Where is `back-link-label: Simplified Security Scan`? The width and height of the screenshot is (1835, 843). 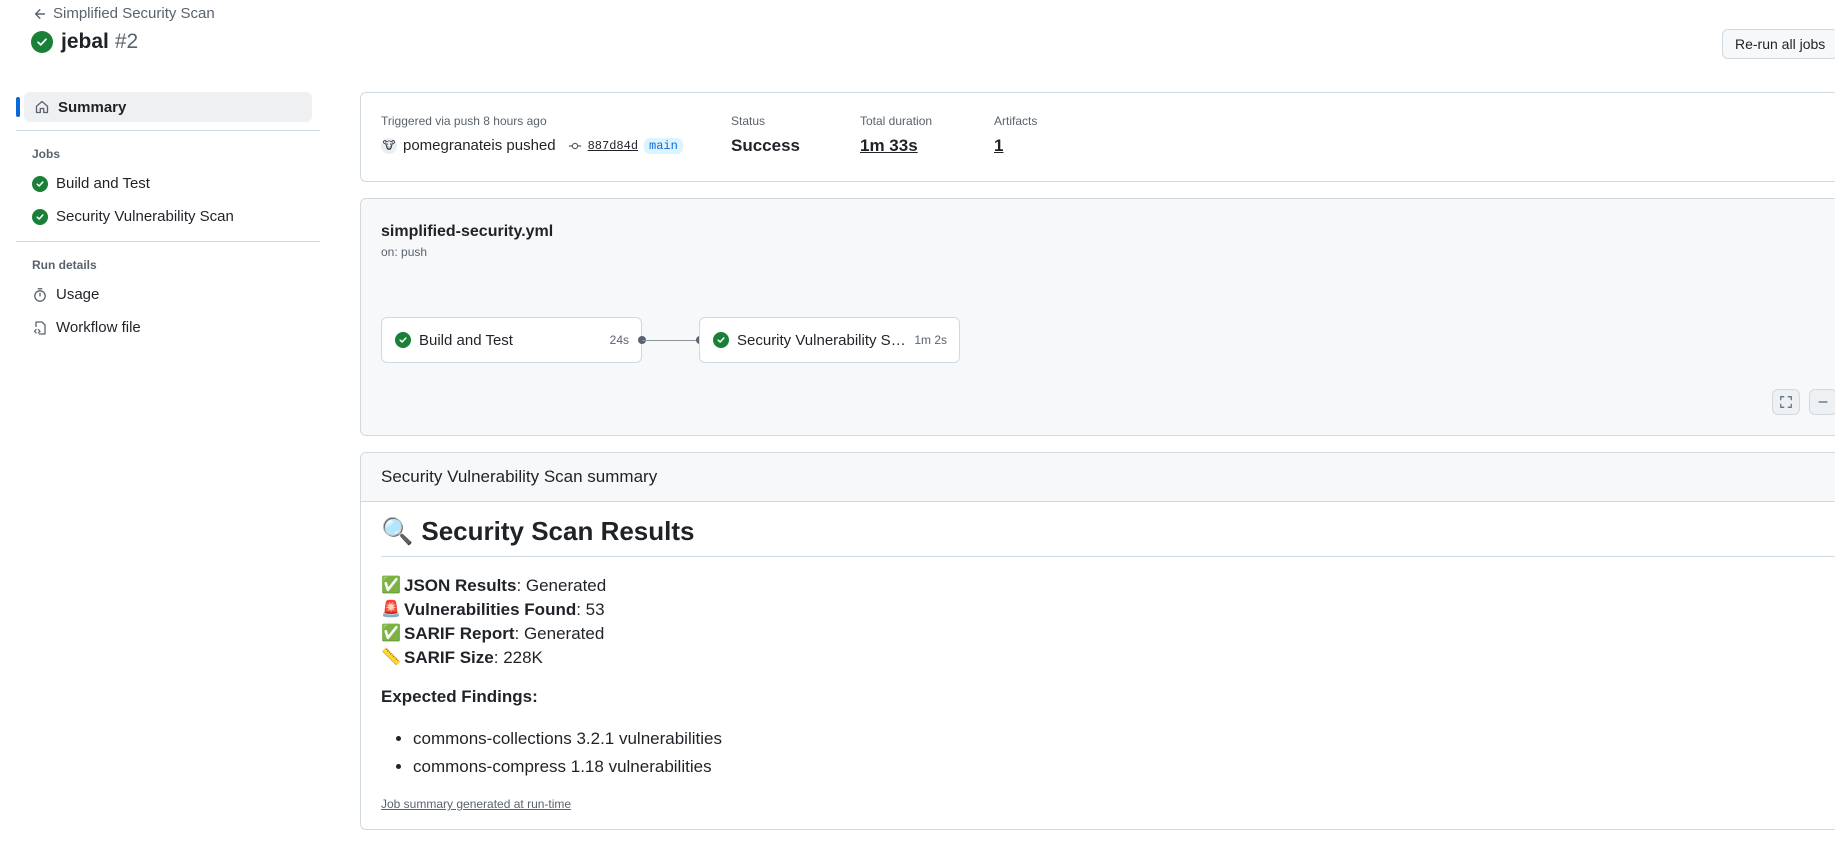
back-link-label: Simplified Security Scan is located at coordinates (134, 13).